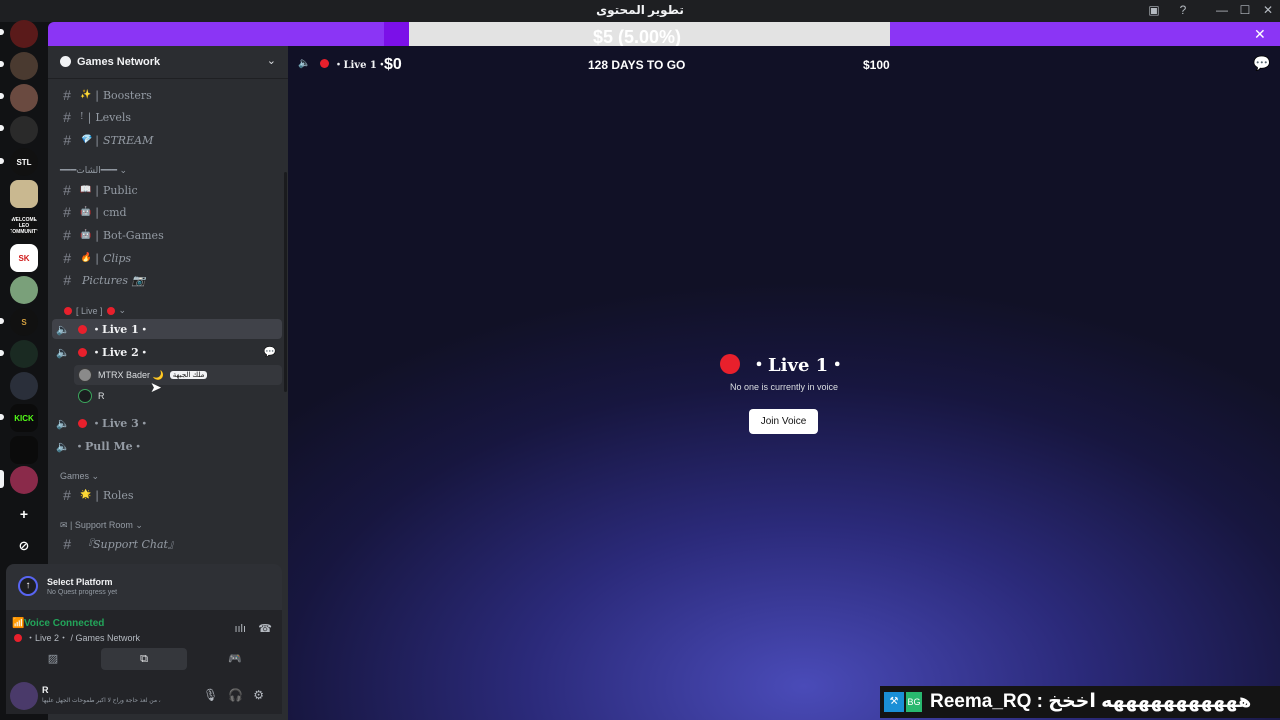 This screenshot has width=1280, height=720. What do you see at coordinates (783, 421) in the screenshot?
I see `join-voice-button: Join Voice` at bounding box center [783, 421].